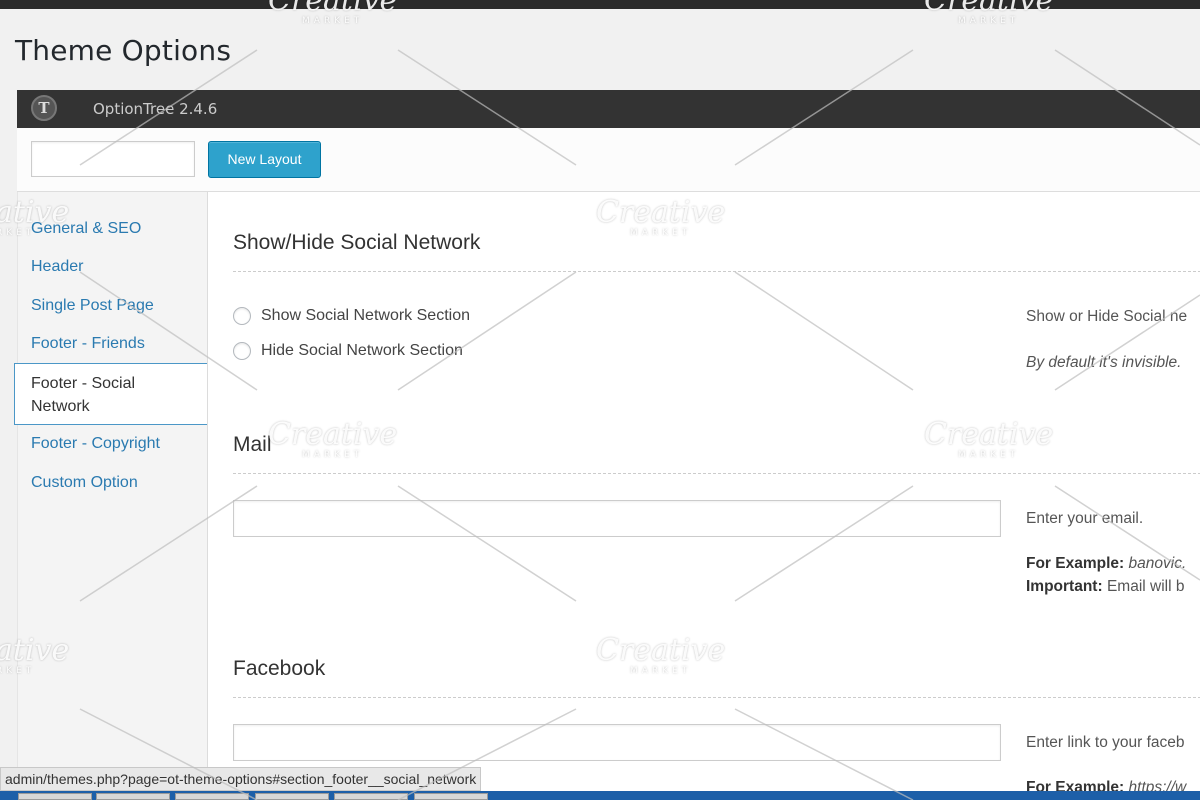 This screenshot has width=1200, height=800. Describe the element at coordinates (600, 4) in the screenshot. I see `browser-top-bar` at that location.